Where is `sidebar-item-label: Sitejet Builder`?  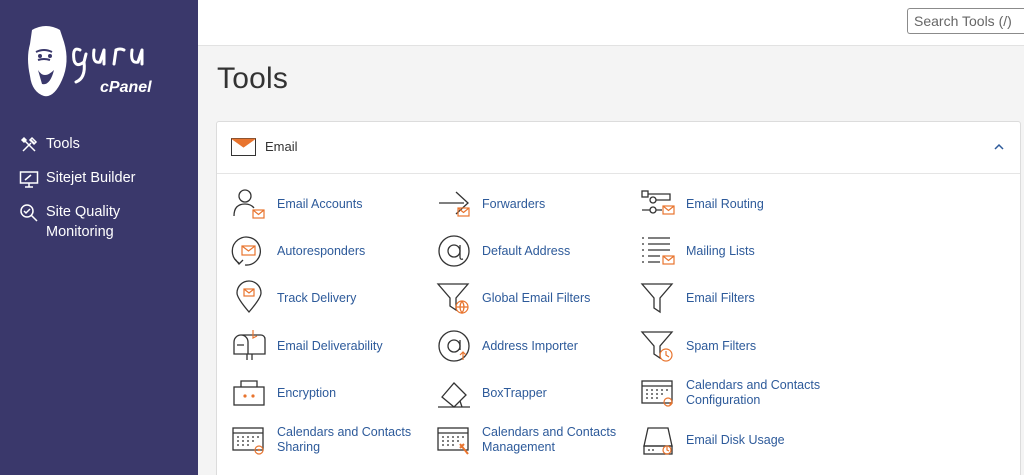
sidebar-item-label: Sitejet Builder is located at coordinates (91, 178).